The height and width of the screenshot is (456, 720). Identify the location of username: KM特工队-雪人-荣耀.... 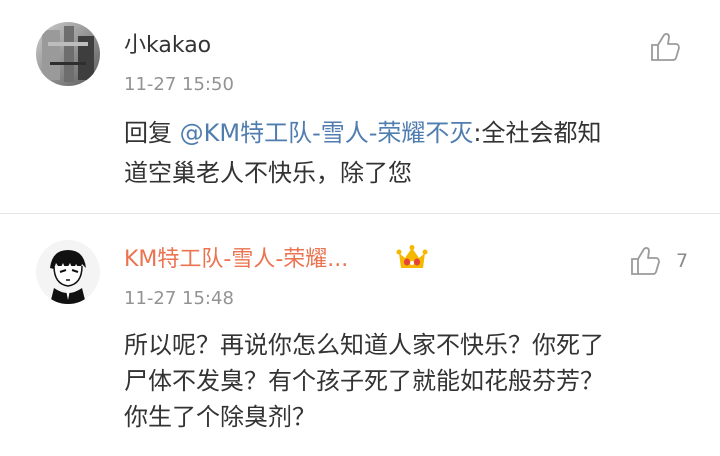
(236, 260).